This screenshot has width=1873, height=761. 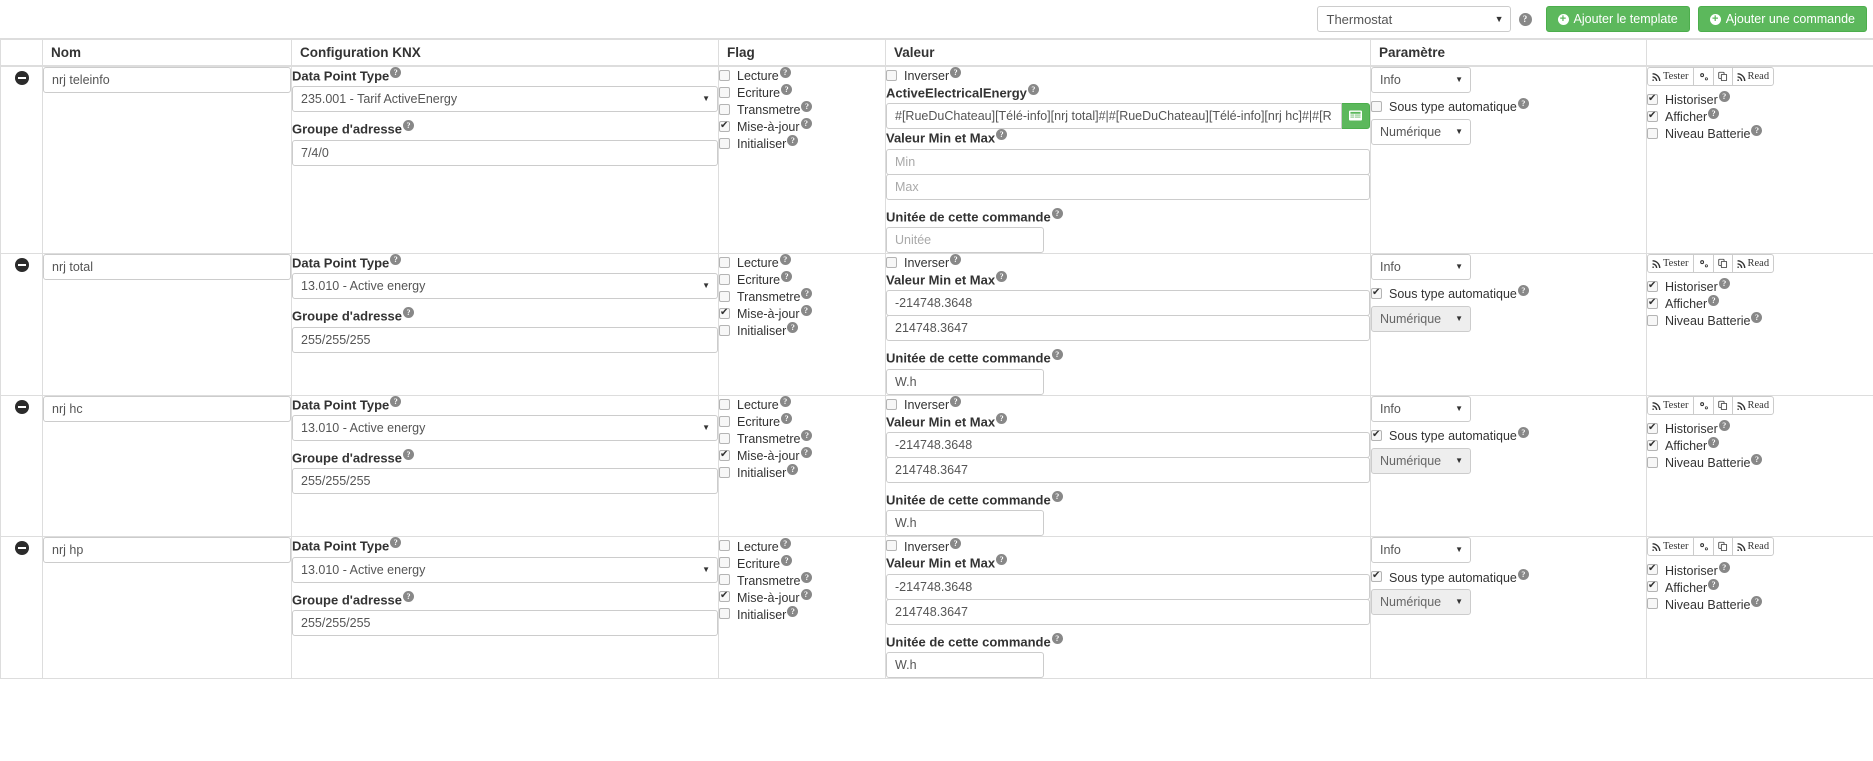 I want to click on unitee-input: Unitée, so click(x=965, y=239).